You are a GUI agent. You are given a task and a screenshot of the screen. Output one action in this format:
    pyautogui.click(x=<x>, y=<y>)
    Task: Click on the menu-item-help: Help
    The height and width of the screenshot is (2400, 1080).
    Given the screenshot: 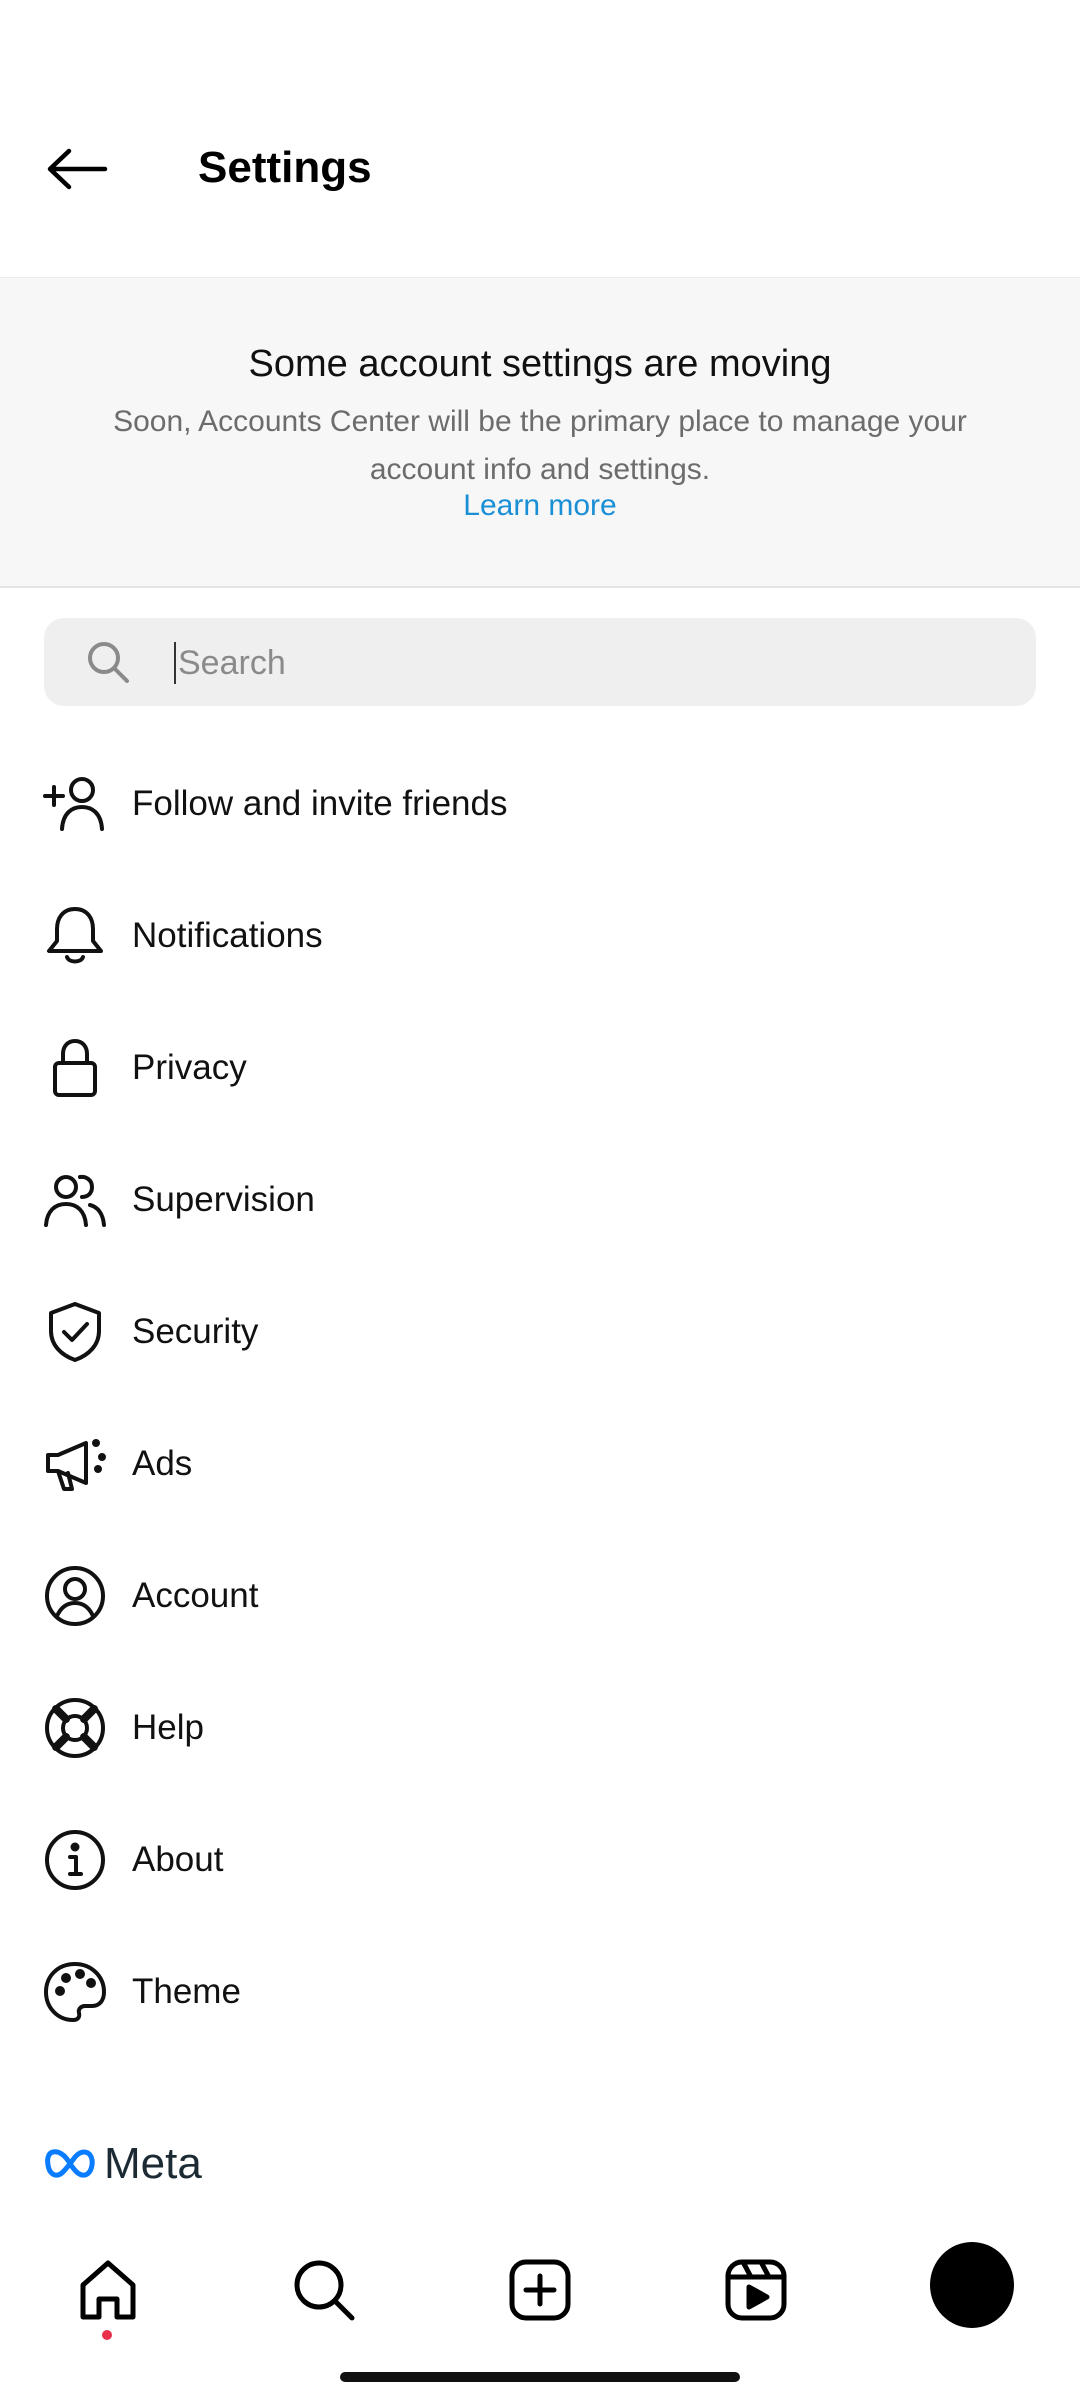 What is the action you would take?
    pyautogui.click(x=540, y=1728)
    